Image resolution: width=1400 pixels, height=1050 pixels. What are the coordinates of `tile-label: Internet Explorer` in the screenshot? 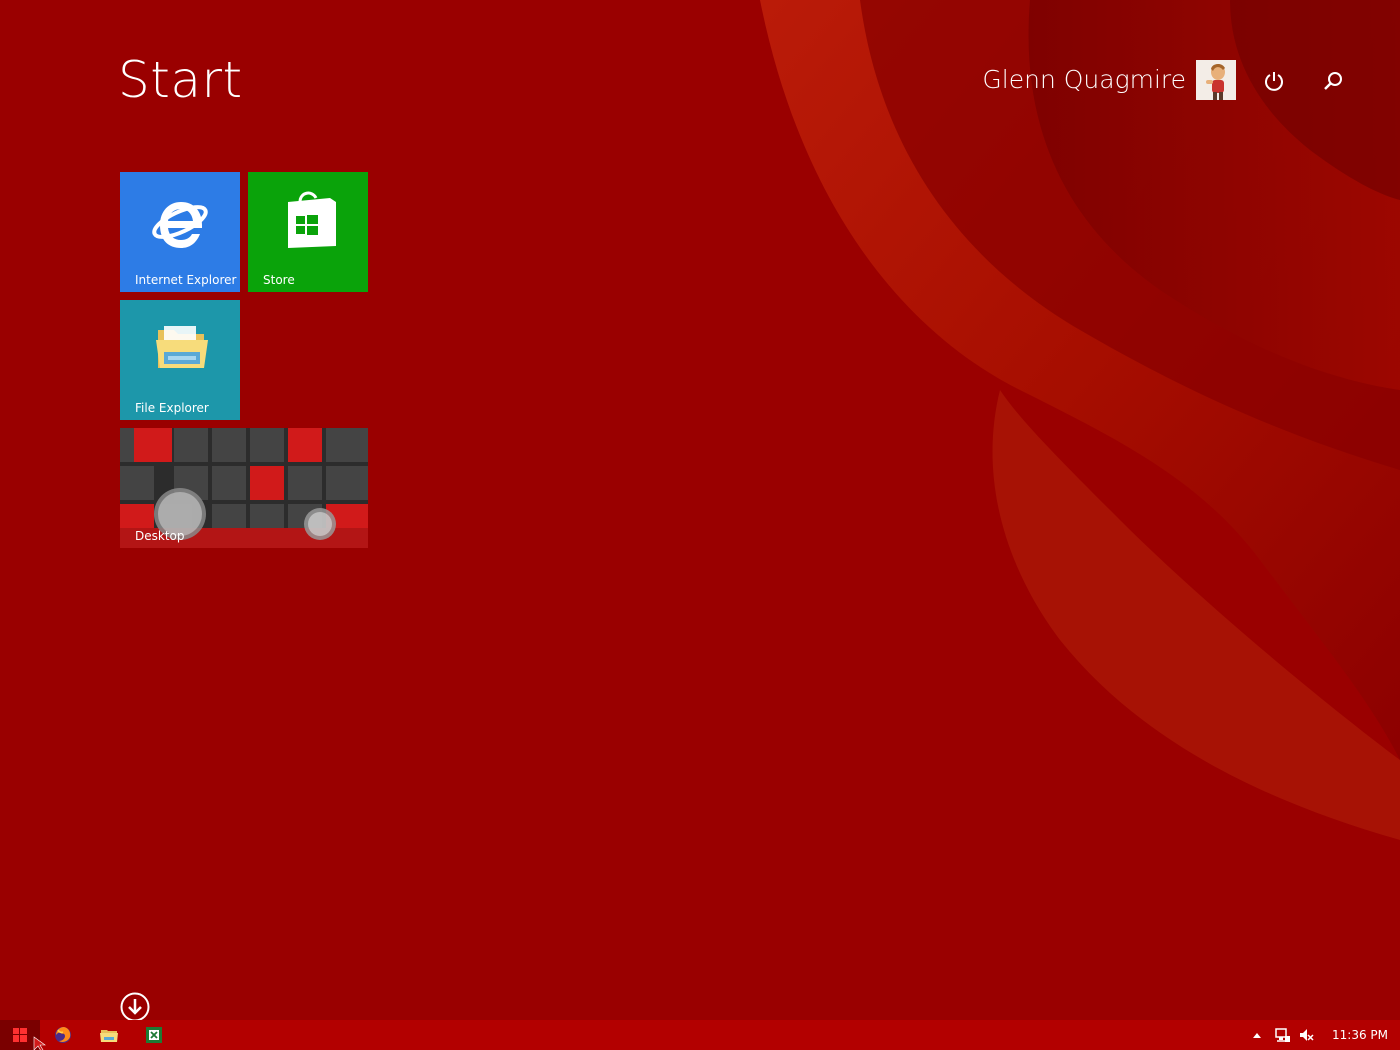 It's located at (186, 280).